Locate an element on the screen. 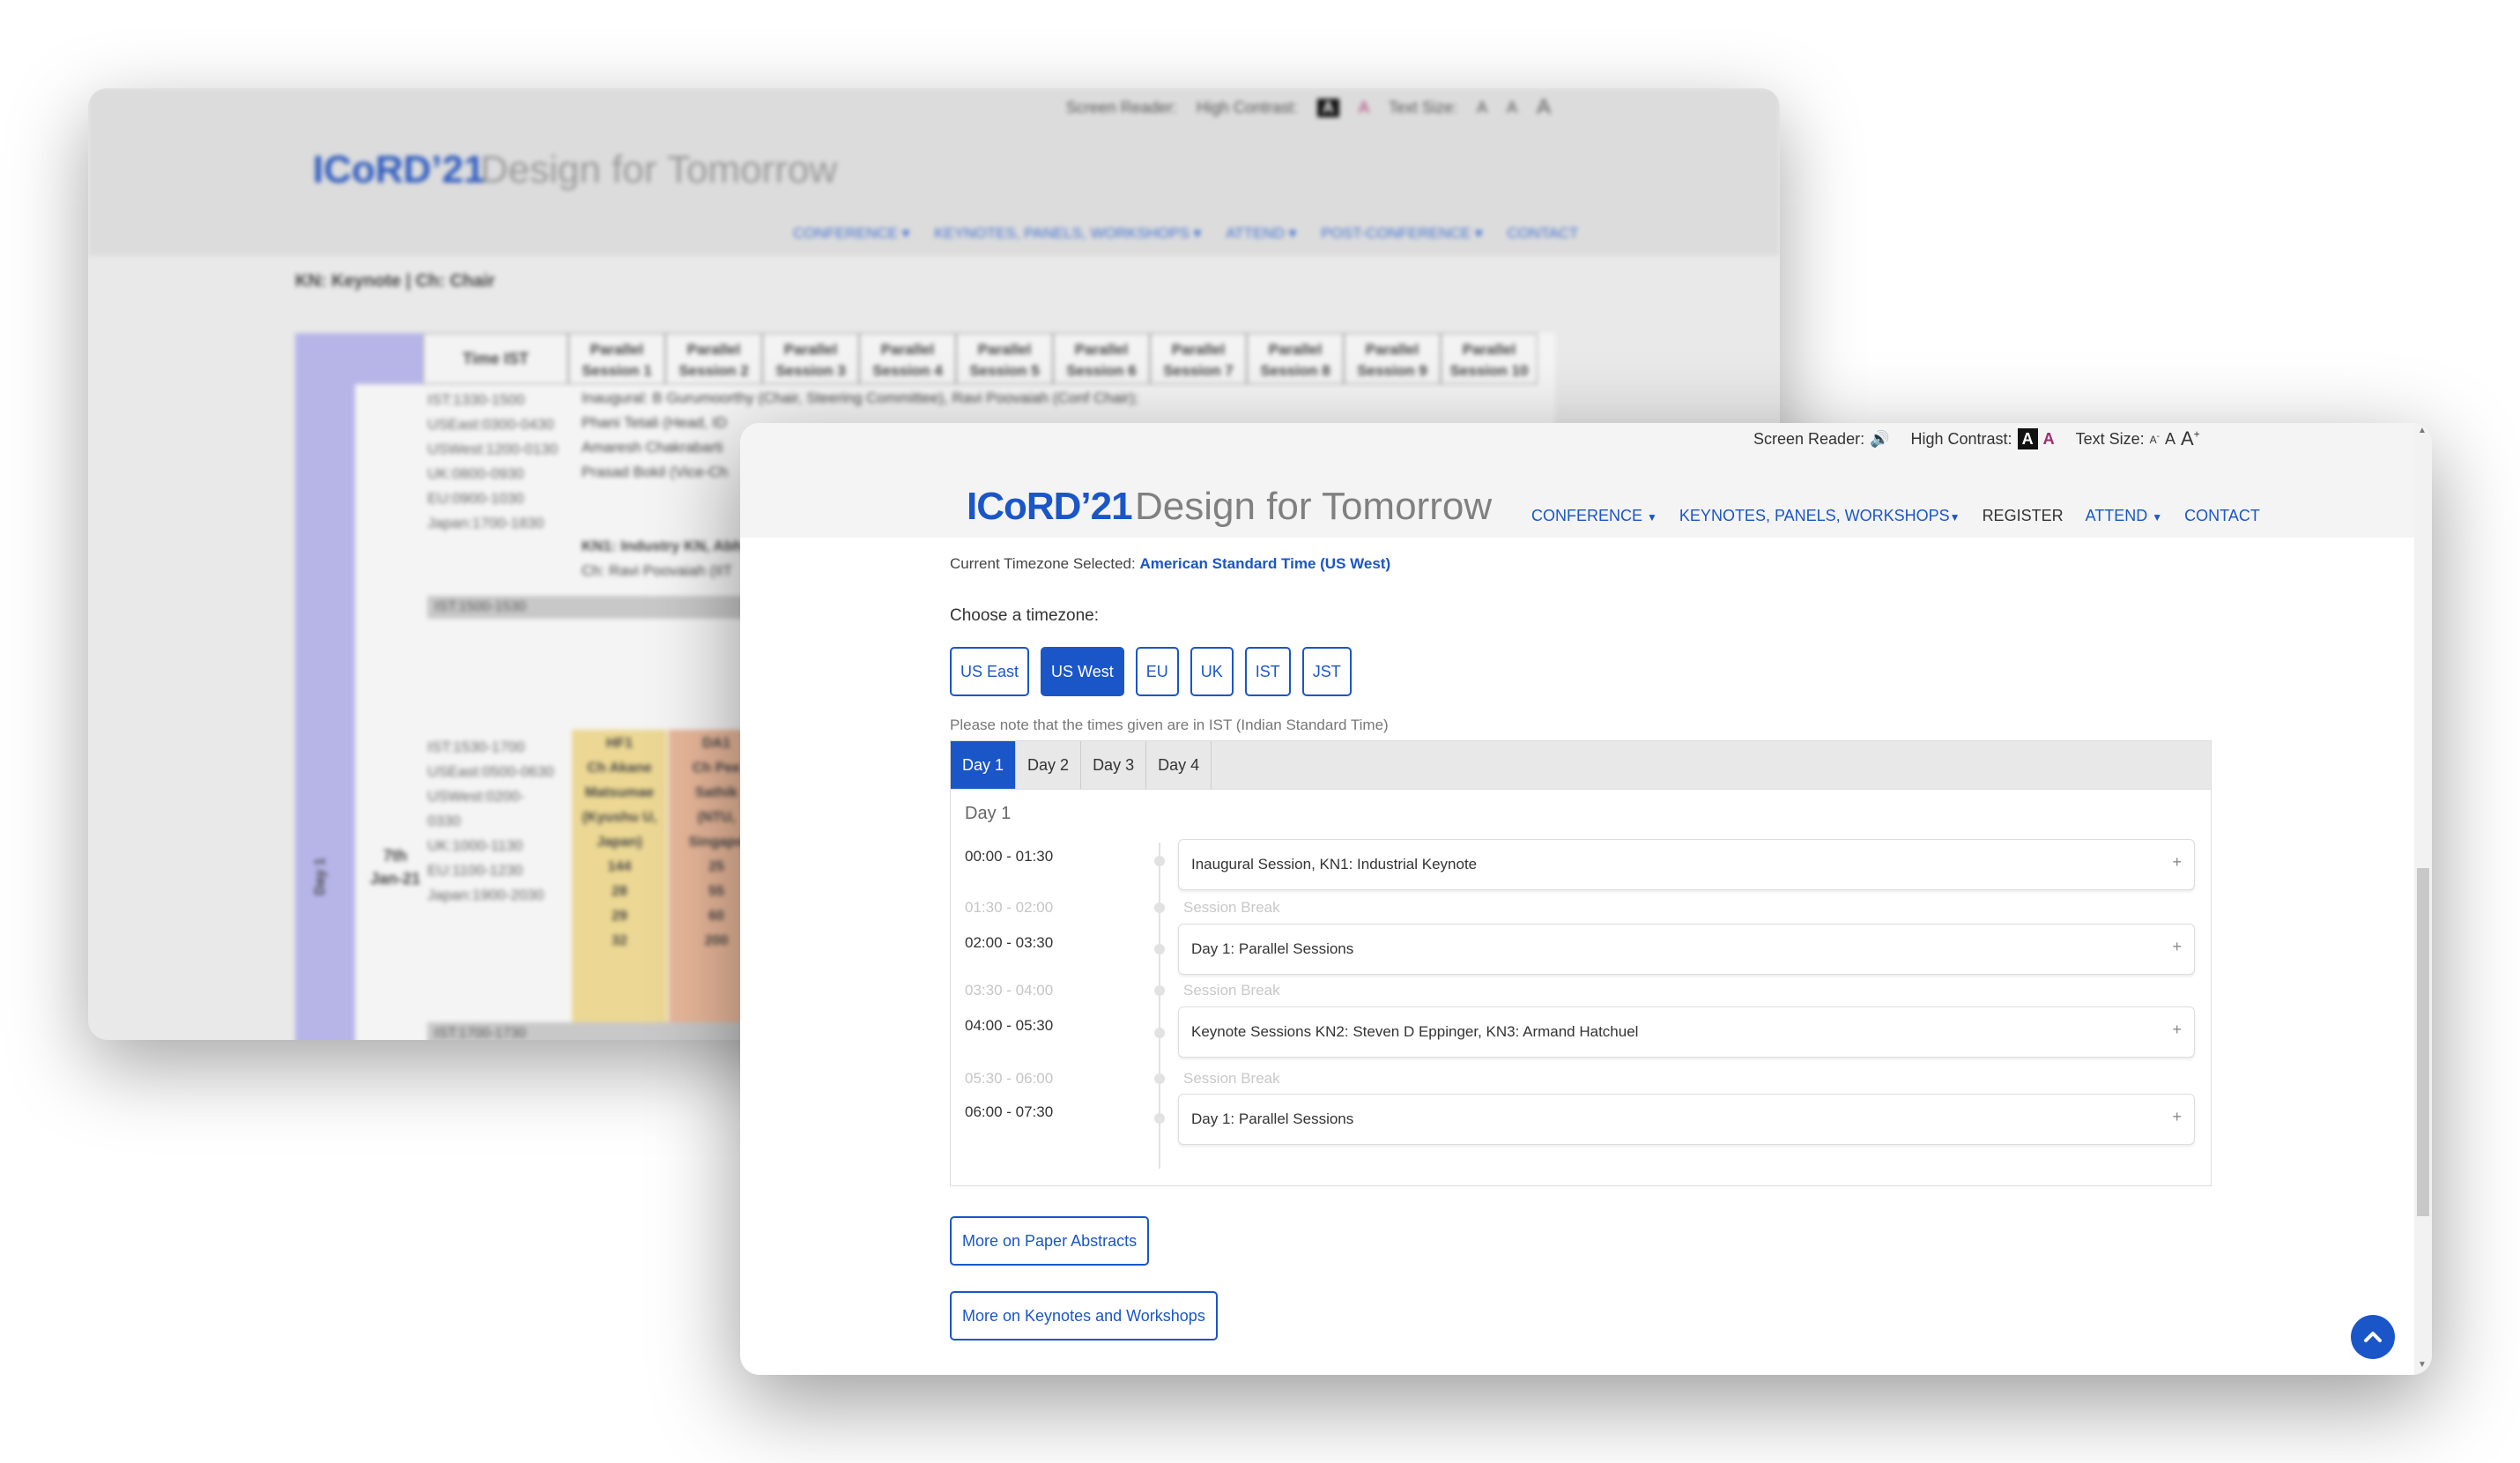 The image size is (2520, 1463). text-size-label: Text Size: is located at coordinates (2110, 438).